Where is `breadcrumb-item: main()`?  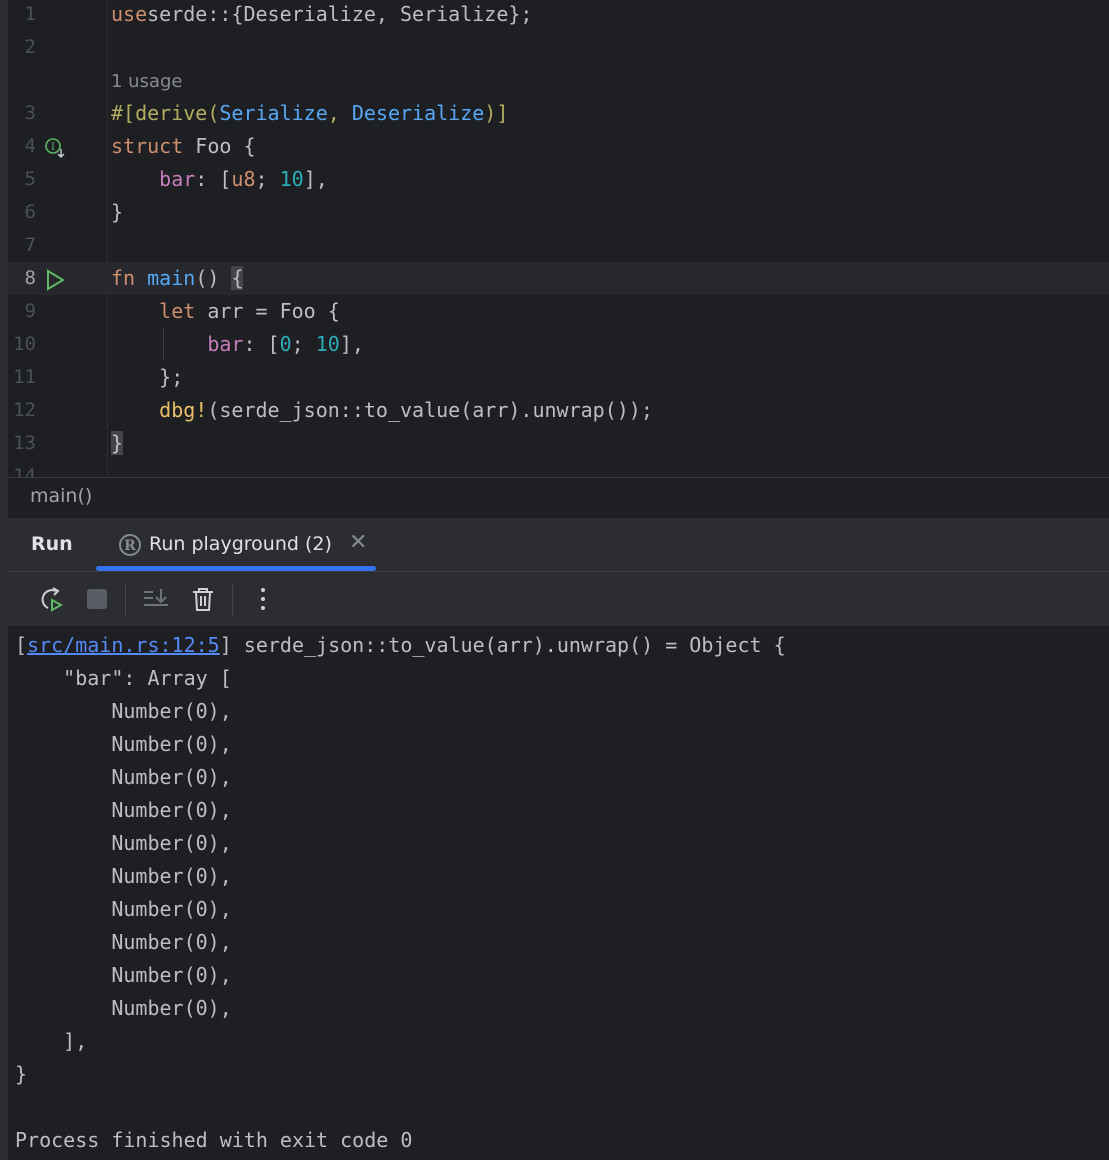
breadcrumb-item: main() is located at coordinates (61, 496).